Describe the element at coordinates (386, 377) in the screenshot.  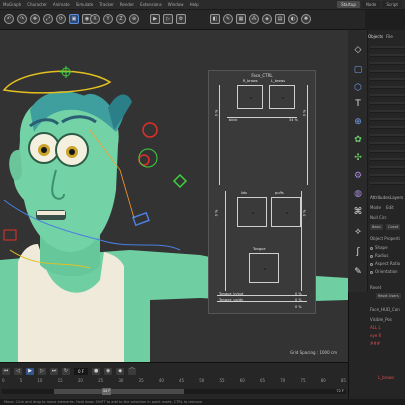
I see `bottom-list-item: L_brows` at that location.